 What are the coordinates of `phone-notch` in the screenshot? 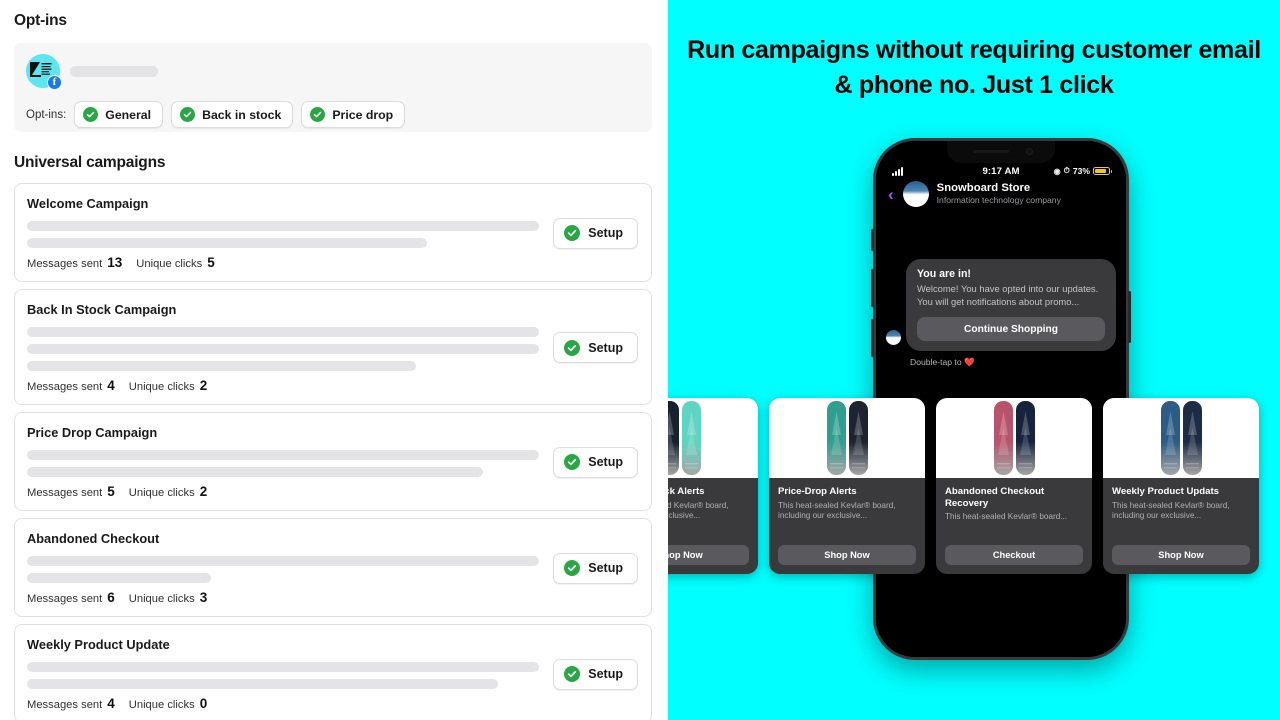 It's located at (1001, 152).